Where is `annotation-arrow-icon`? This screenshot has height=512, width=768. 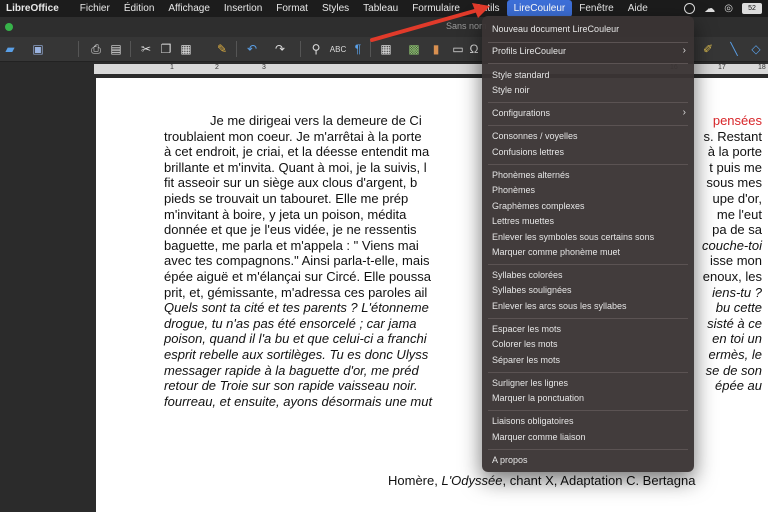 annotation-arrow-icon is located at coordinates (430, 22).